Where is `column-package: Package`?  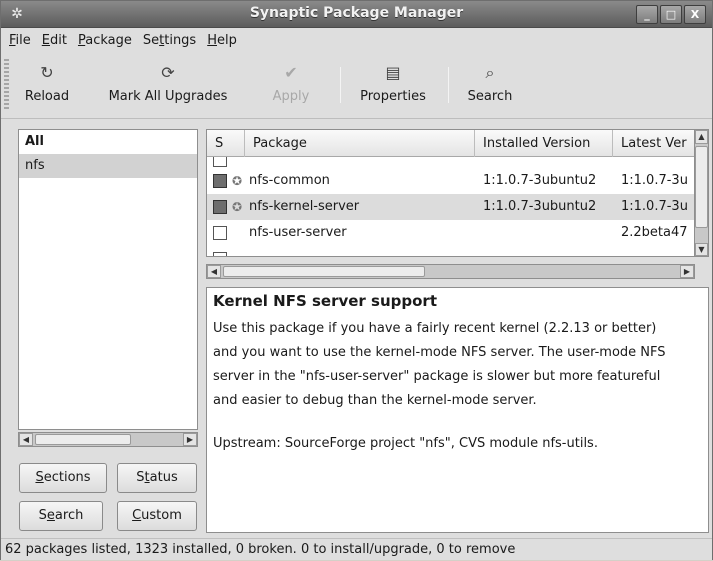 column-package: Package is located at coordinates (360, 143).